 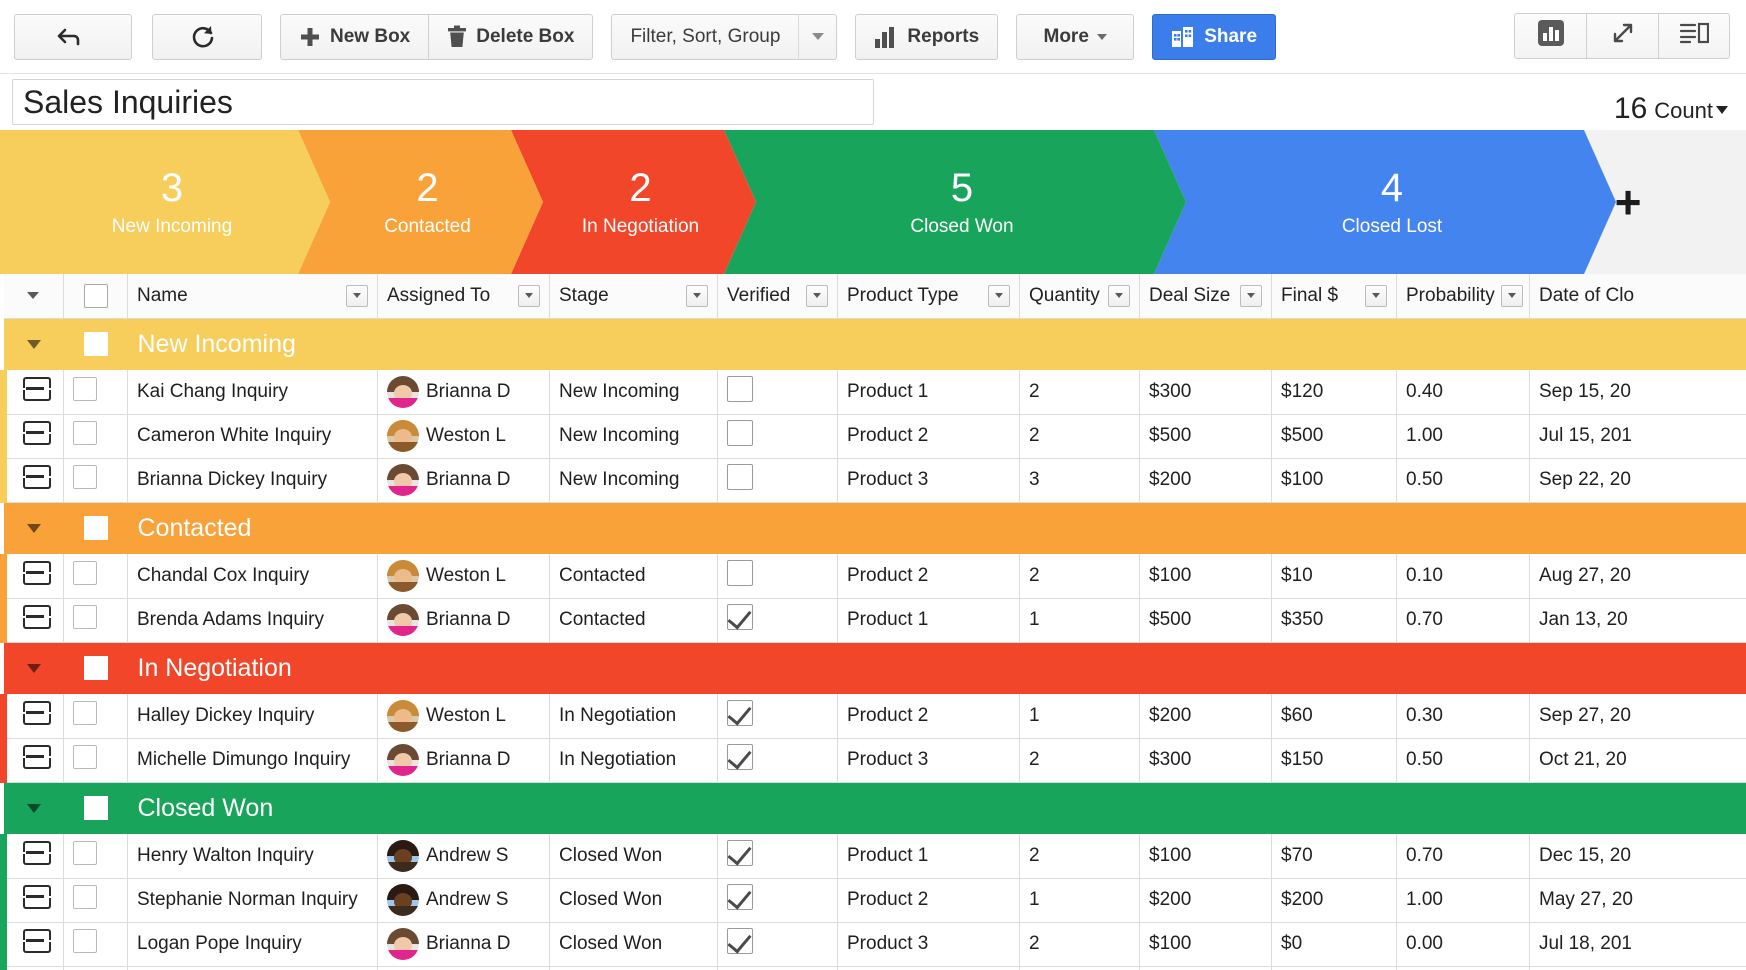 What do you see at coordinates (1334, 716) in the screenshot?
I see `cell-final: $60` at bounding box center [1334, 716].